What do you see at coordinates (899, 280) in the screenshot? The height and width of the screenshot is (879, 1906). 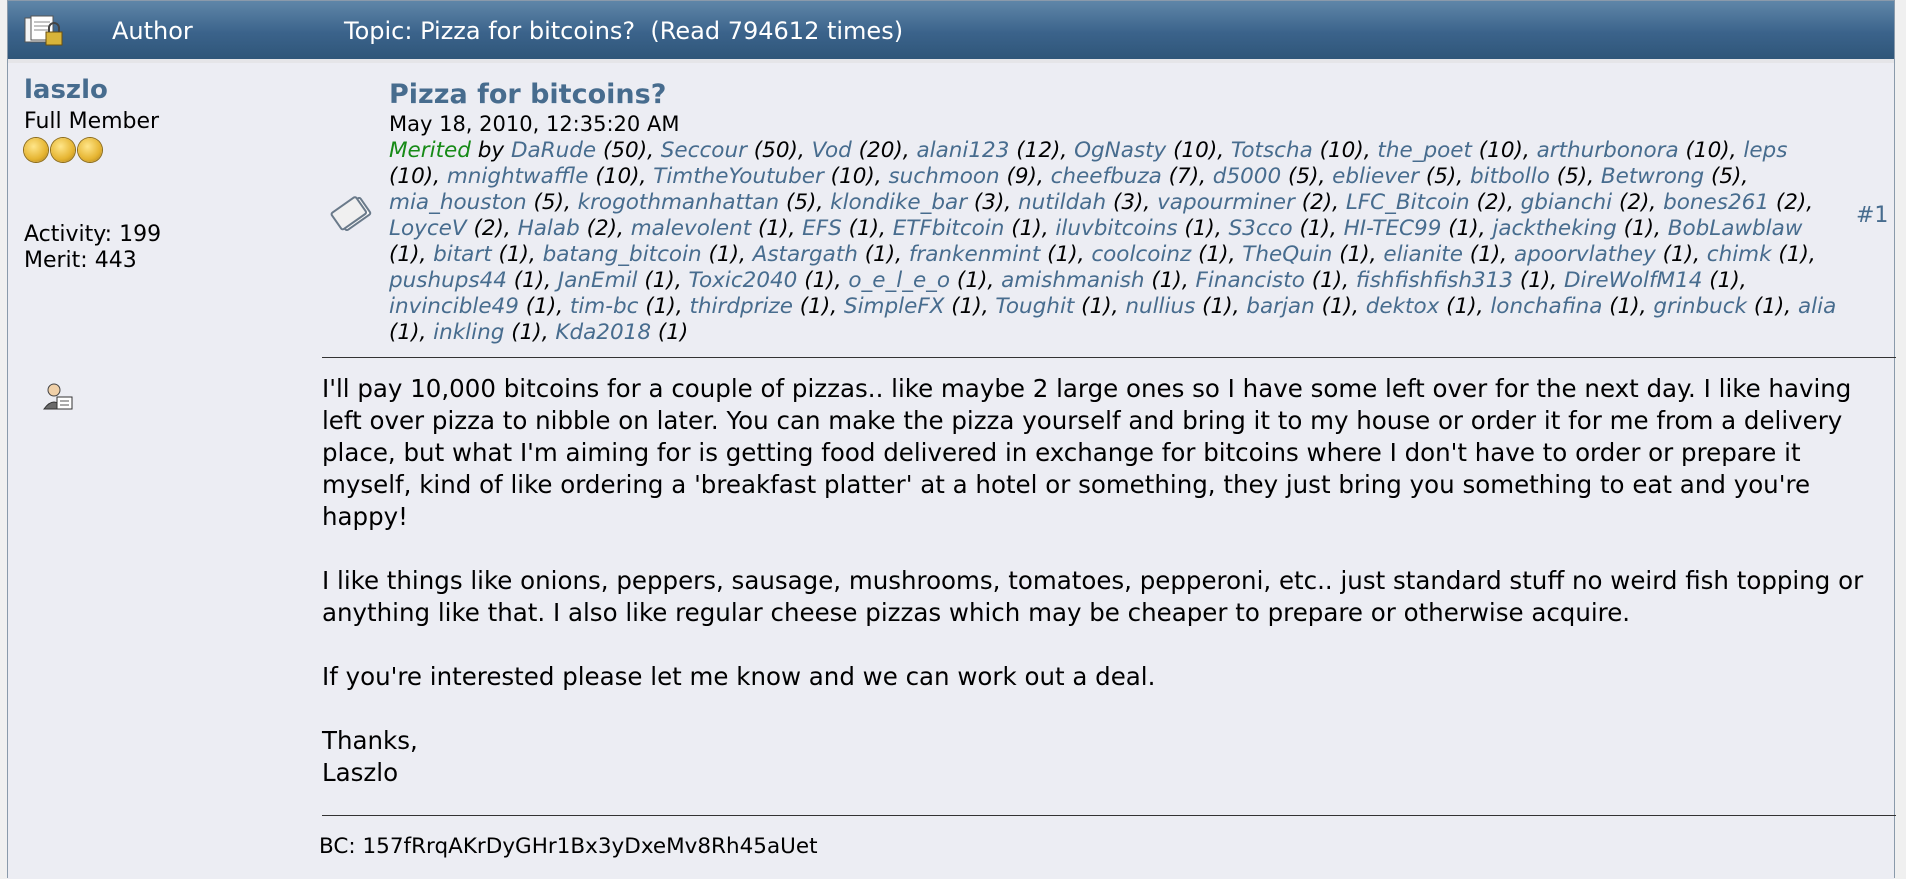 I see `merit-user-link: o_e_l_e_o` at bounding box center [899, 280].